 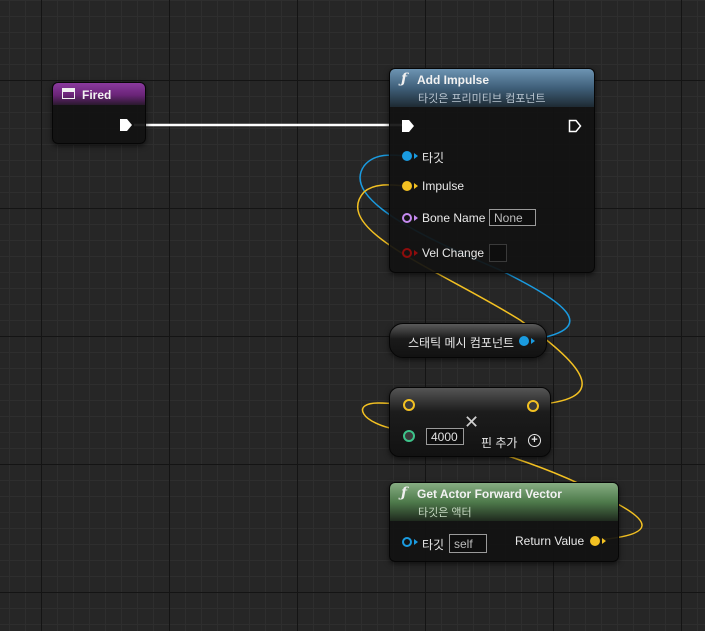 What do you see at coordinates (504, 502) in the screenshot?
I see `forward-vector-header: ƒ Get Actor Forward Vector 타깃은 액터` at bounding box center [504, 502].